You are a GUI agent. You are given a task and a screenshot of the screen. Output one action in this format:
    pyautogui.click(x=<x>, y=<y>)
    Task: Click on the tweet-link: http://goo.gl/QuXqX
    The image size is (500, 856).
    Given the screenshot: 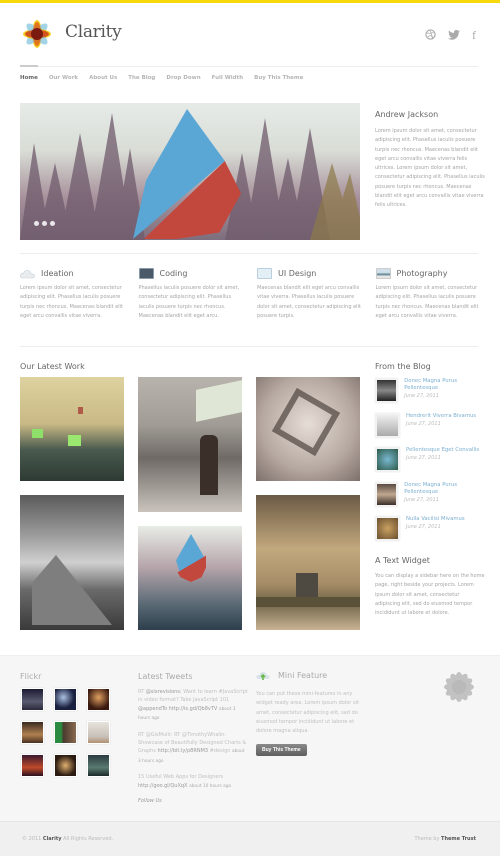 What is the action you would take?
    pyautogui.click(x=163, y=786)
    